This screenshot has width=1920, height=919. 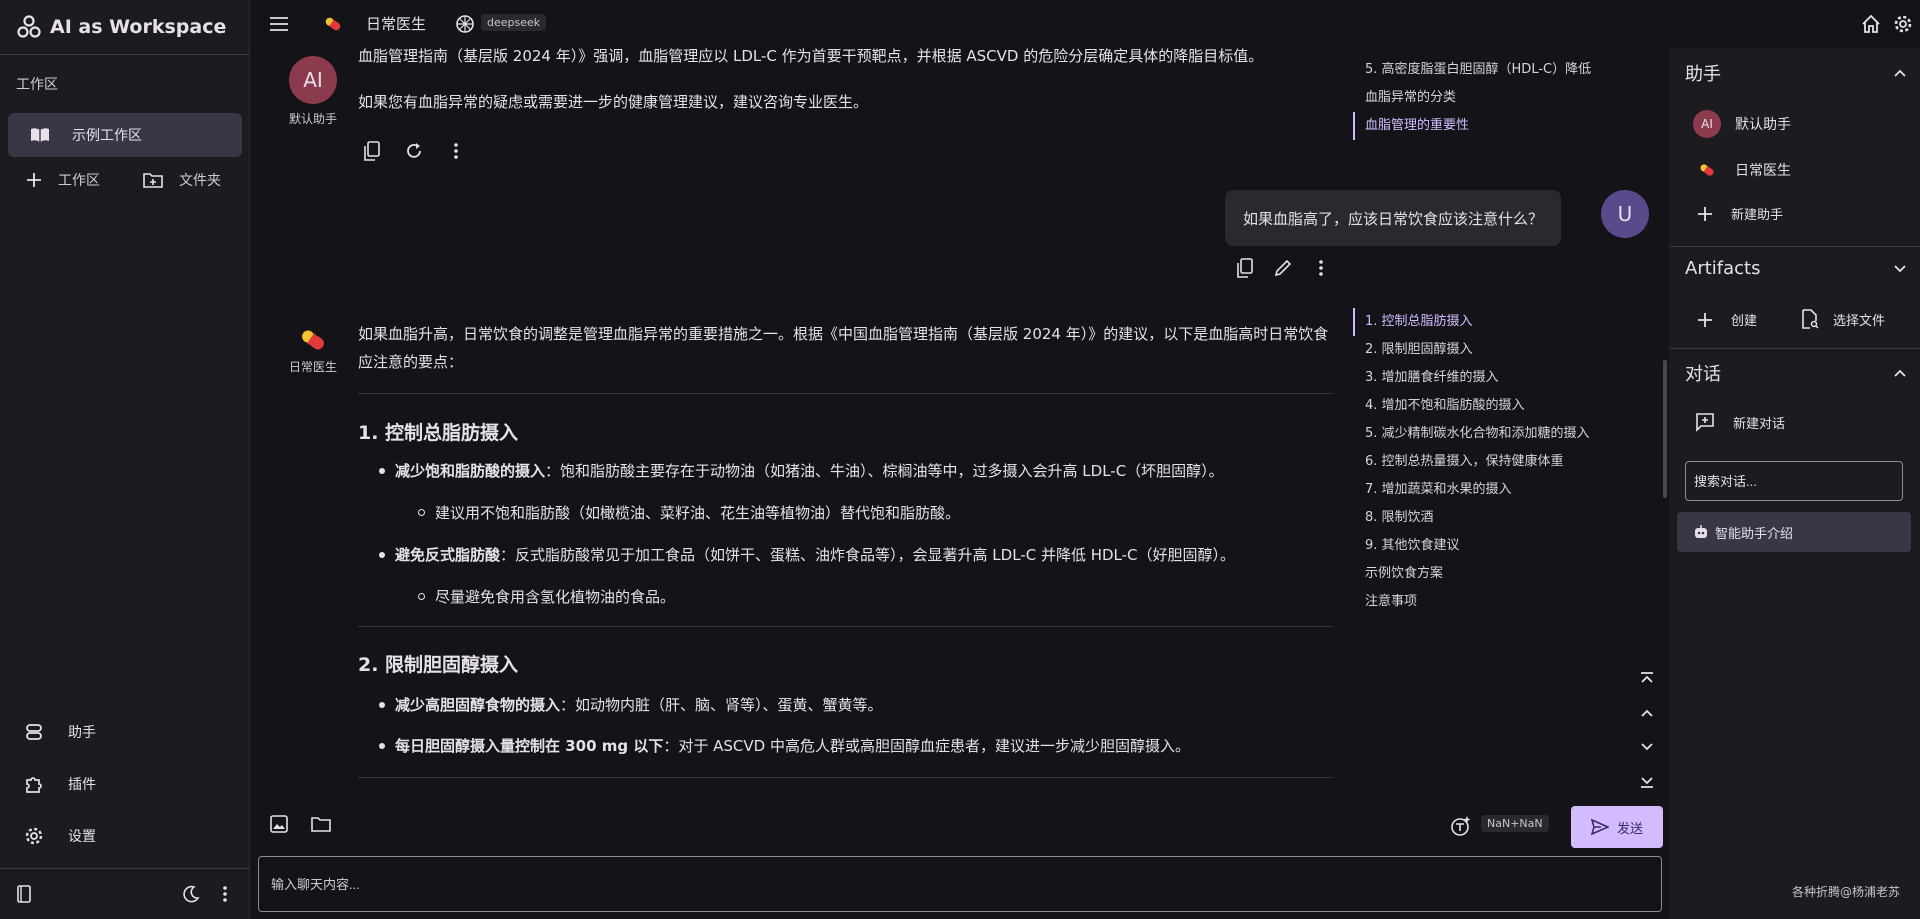 What do you see at coordinates (63, 180) in the screenshot?
I see `add-workspace-button: 工作区` at bounding box center [63, 180].